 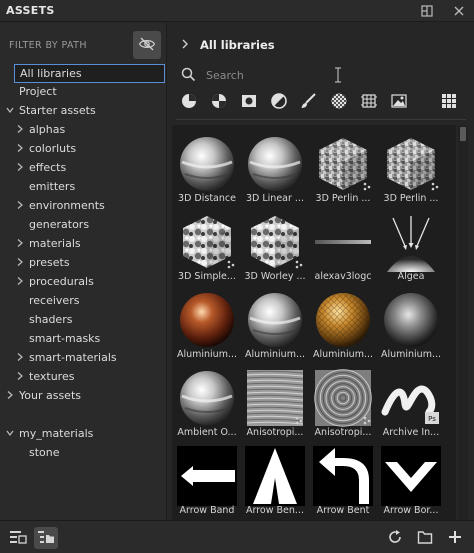 I want to click on grid-size-button, so click(x=449, y=102).